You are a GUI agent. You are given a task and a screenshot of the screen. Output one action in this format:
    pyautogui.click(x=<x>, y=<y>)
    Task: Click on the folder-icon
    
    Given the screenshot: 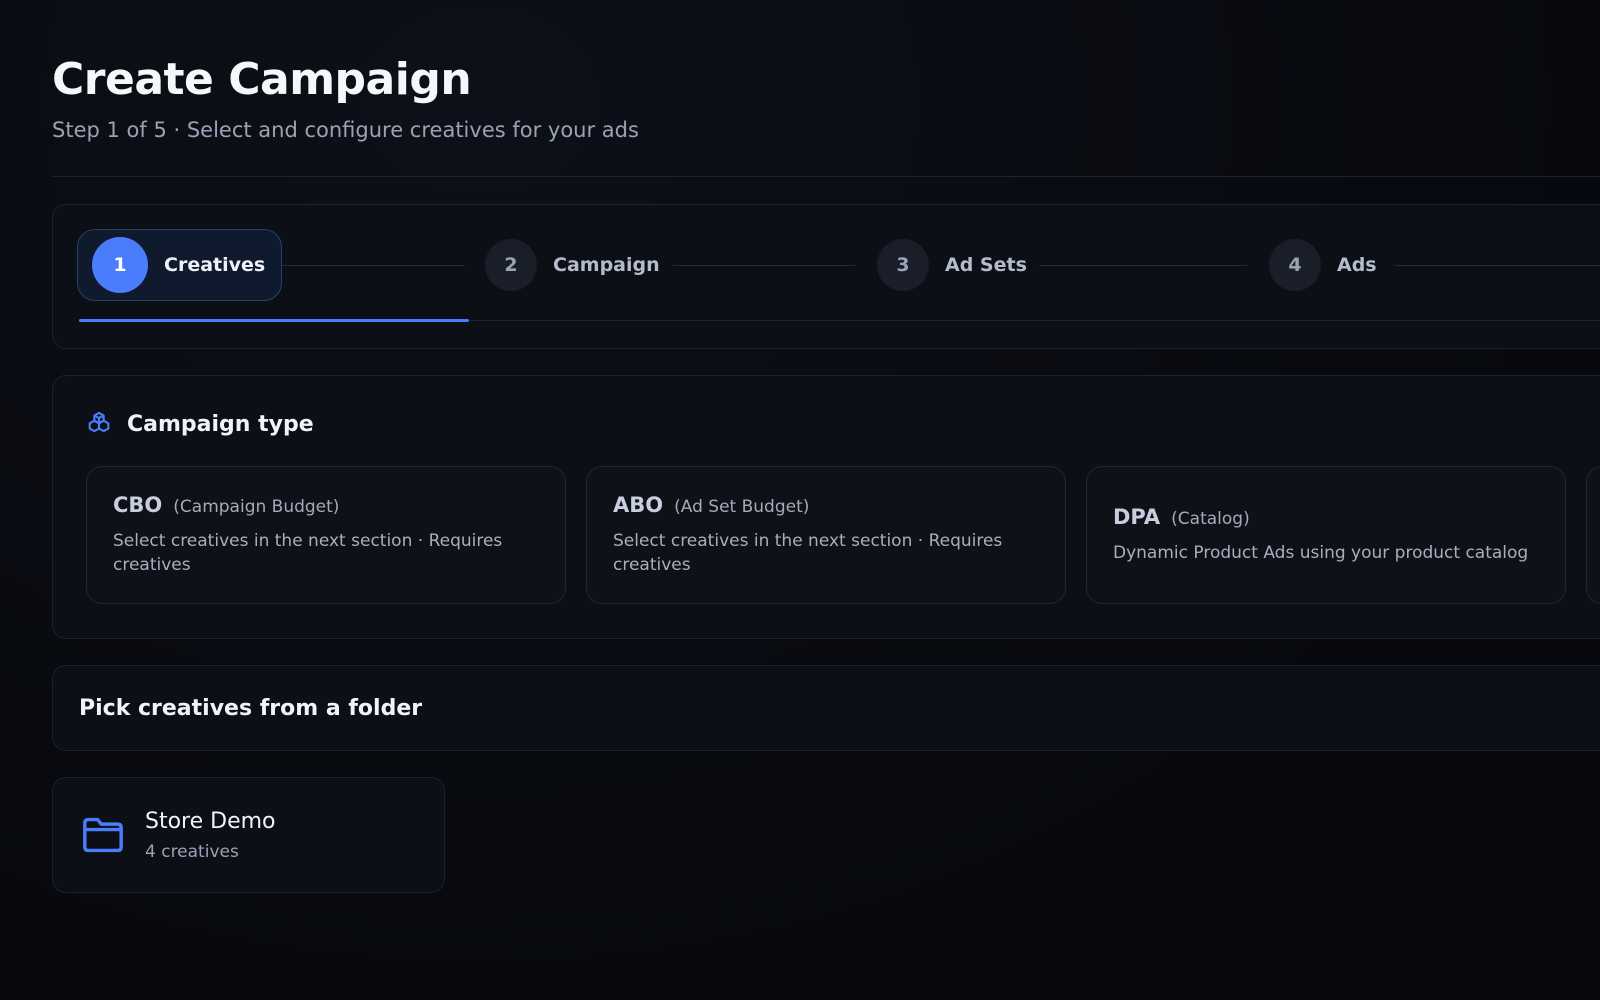 What is the action you would take?
    pyautogui.click(x=103, y=835)
    